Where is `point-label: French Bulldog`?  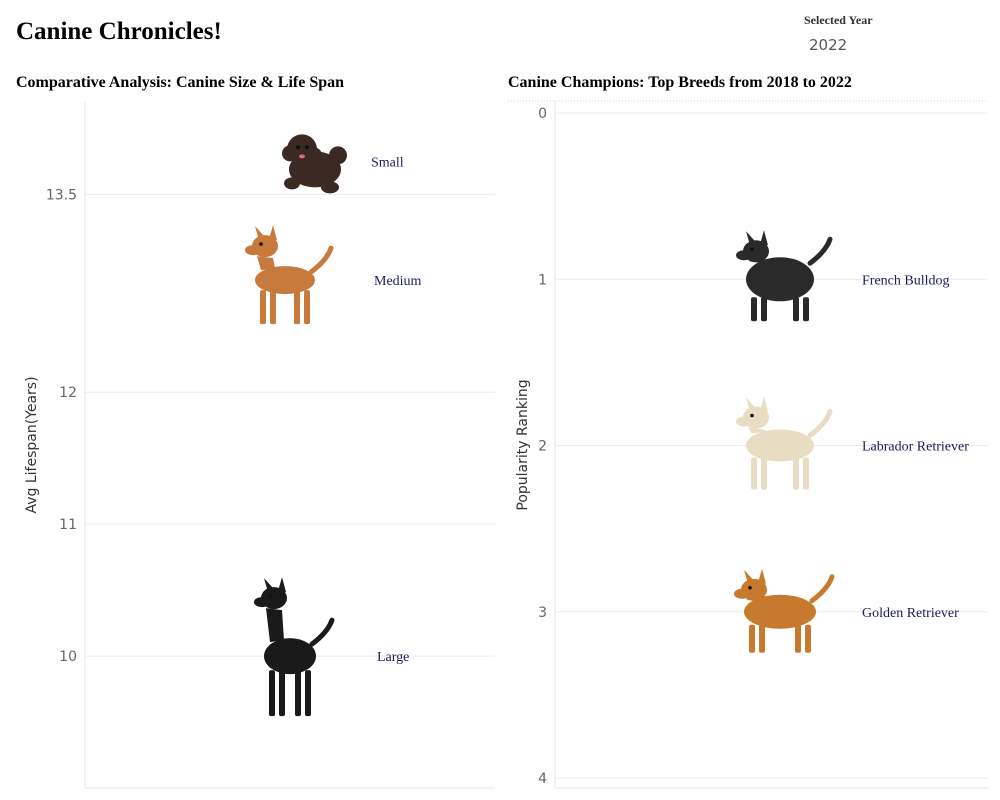
point-label: French Bulldog is located at coordinates (906, 280).